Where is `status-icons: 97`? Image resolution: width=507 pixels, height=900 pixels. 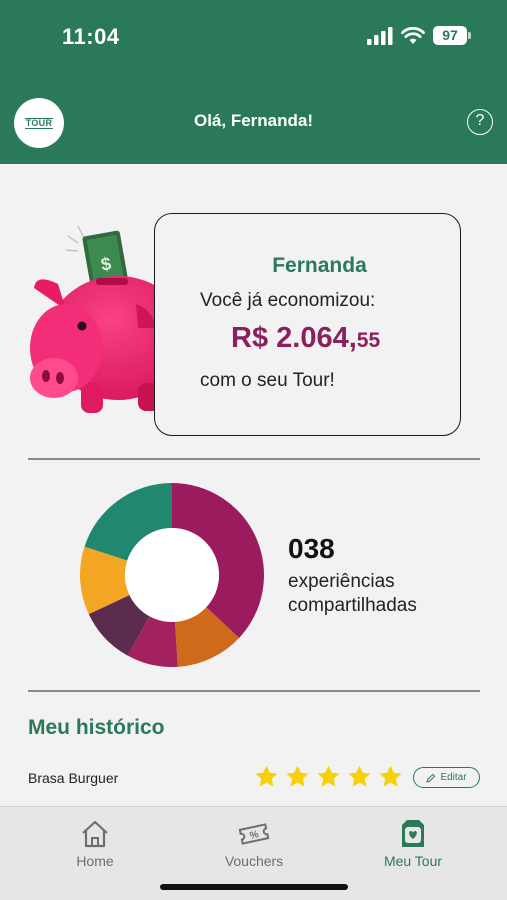
status-icons: 97 is located at coordinates (419, 35).